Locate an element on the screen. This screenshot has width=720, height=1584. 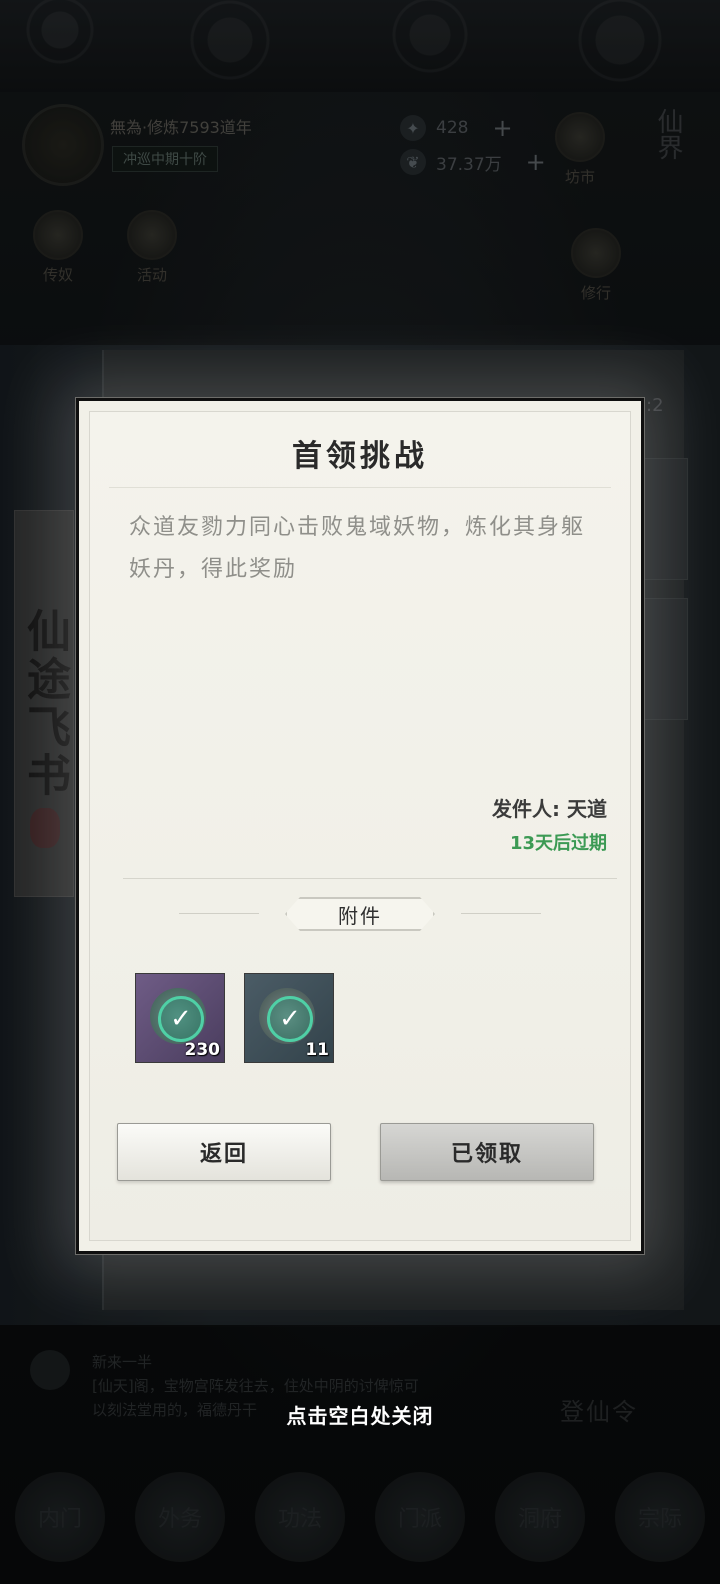
item-1-count: 230 is located at coordinates (202, 1050).